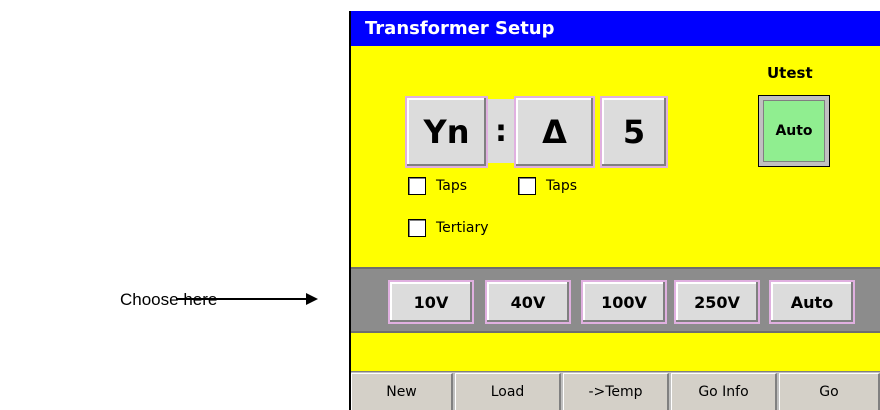 The image size is (880, 410). What do you see at coordinates (554, 132) in the screenshot?
I see `secondary-winding-button: Δ` at bounding box center [554, 132].